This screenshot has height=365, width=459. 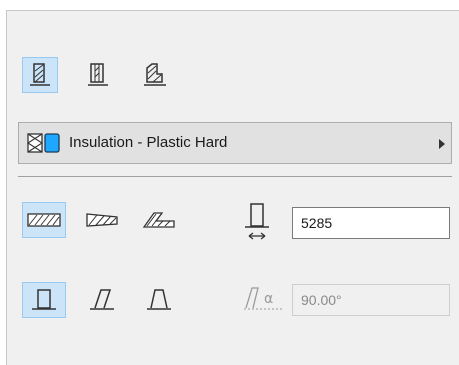 I want to click on insulation-material-icon, so click(x=43, y=143).